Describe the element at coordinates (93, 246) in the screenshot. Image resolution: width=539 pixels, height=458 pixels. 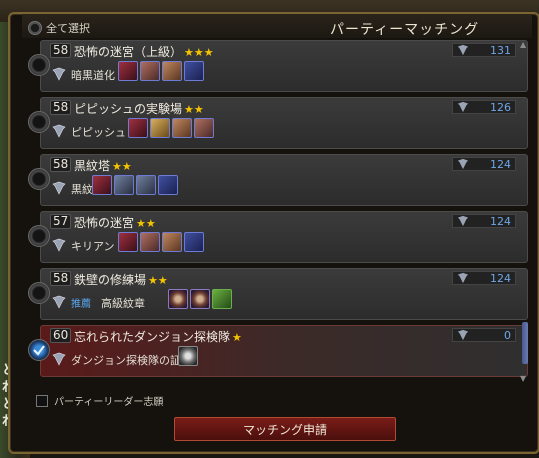
I see `reward-label: キリアン` at that location.